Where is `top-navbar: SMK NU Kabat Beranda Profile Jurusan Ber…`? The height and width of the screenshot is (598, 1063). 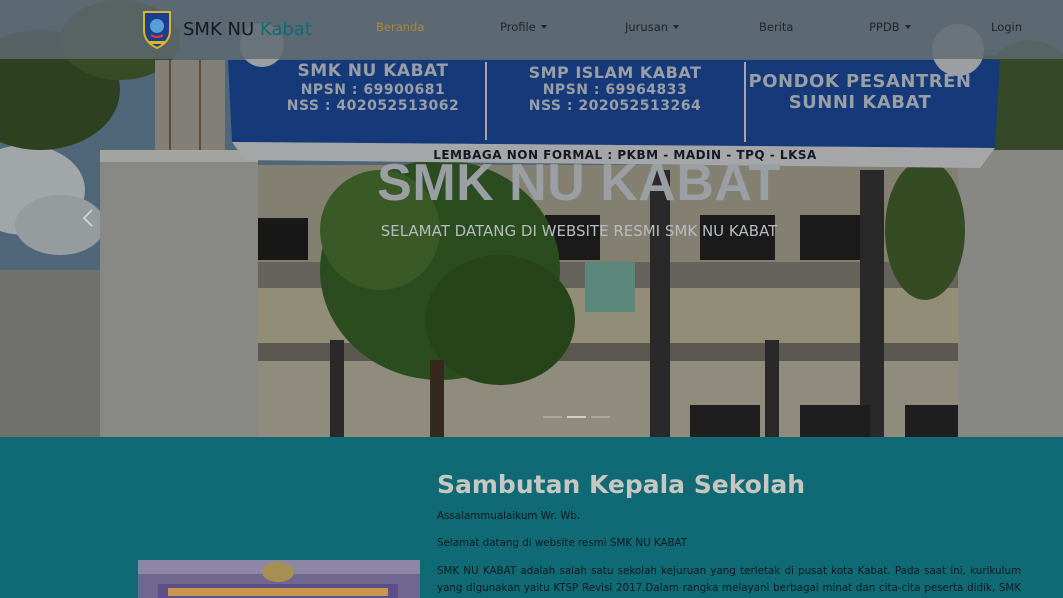 top-navbar: SMK NU Kabat Beranda Profile Jurusan Ber… is located at coordinates (531, 29).